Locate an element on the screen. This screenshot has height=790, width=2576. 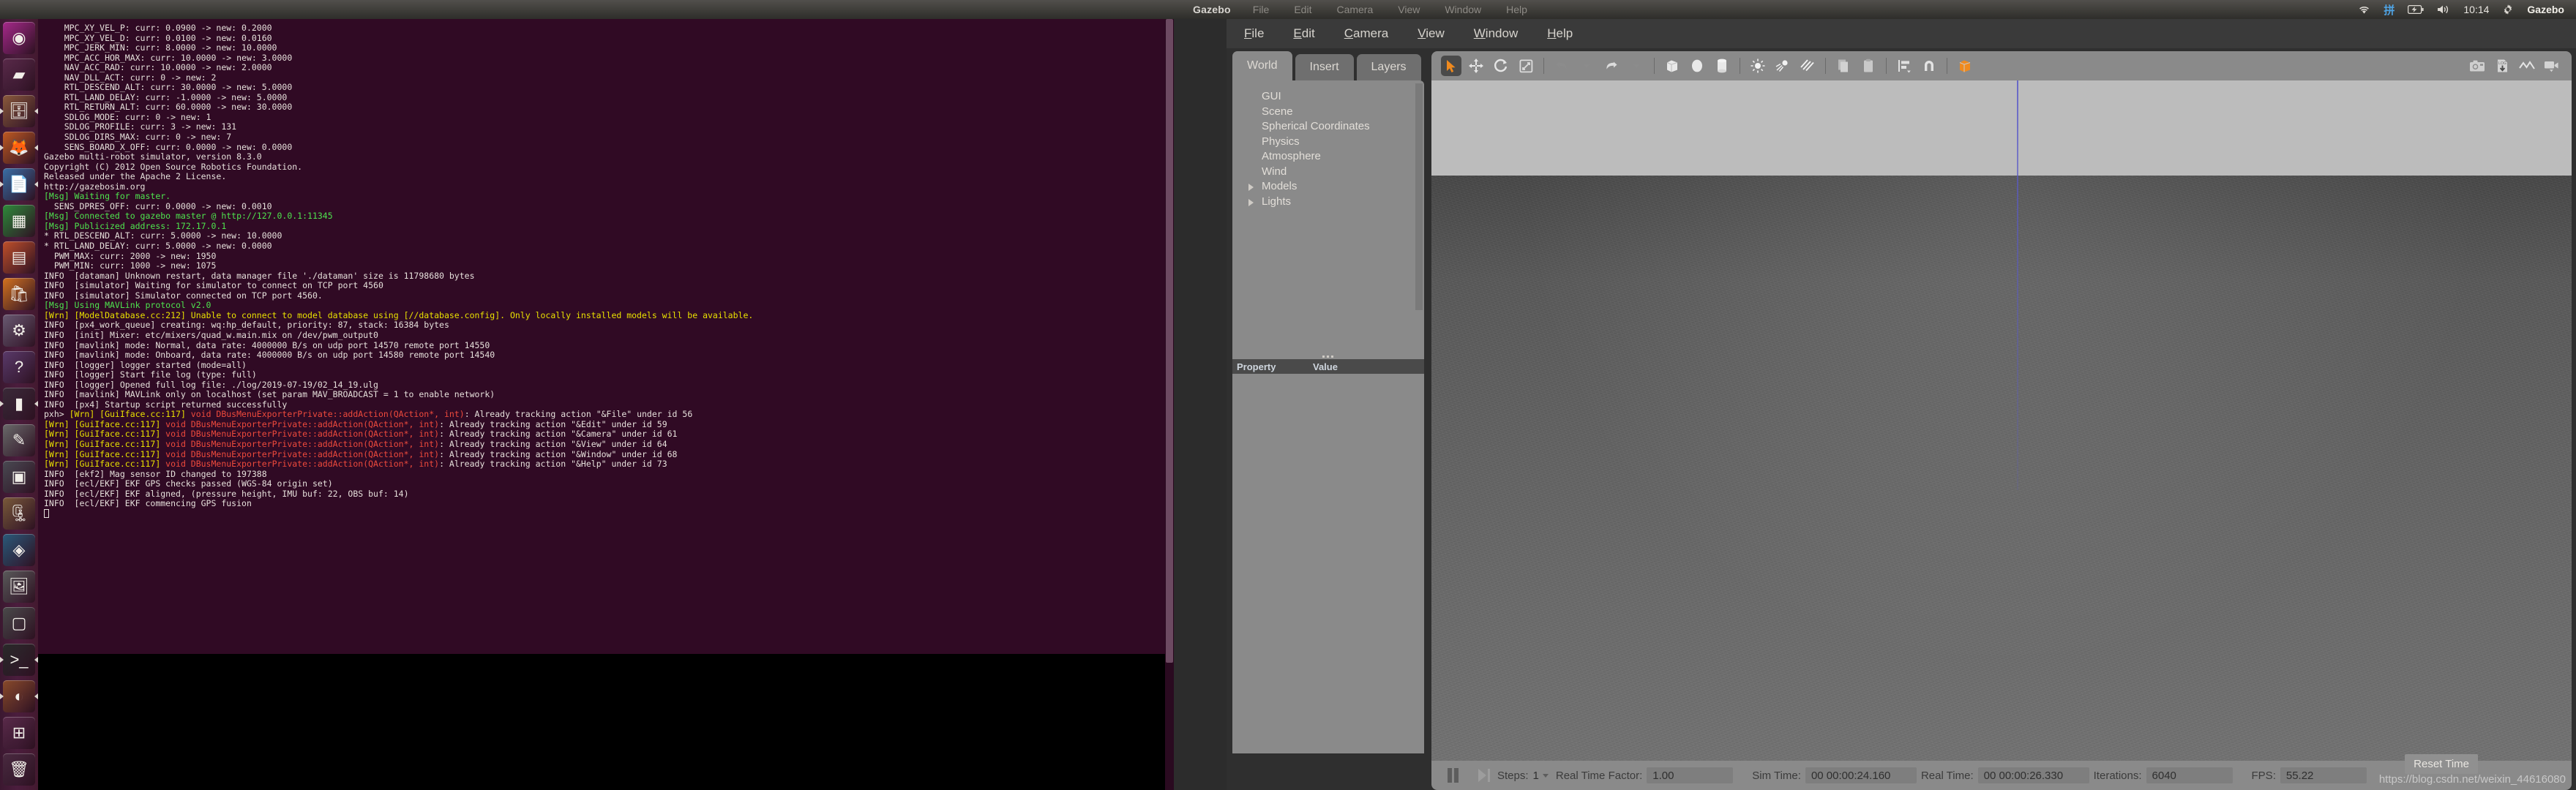
terminal-scrollbar is located at coordinates (1169, 405).